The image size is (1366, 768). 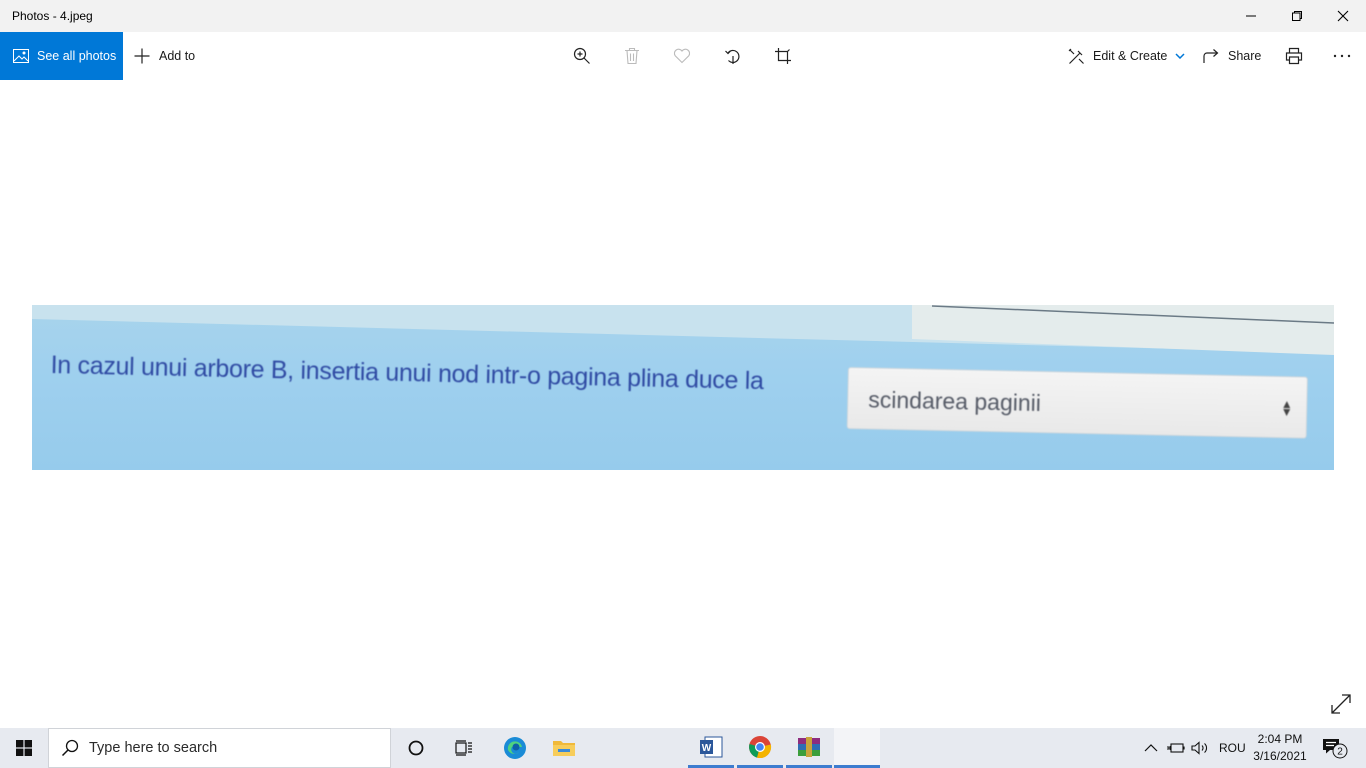 I want to click on edge-icon, so click(x=515, y=748).